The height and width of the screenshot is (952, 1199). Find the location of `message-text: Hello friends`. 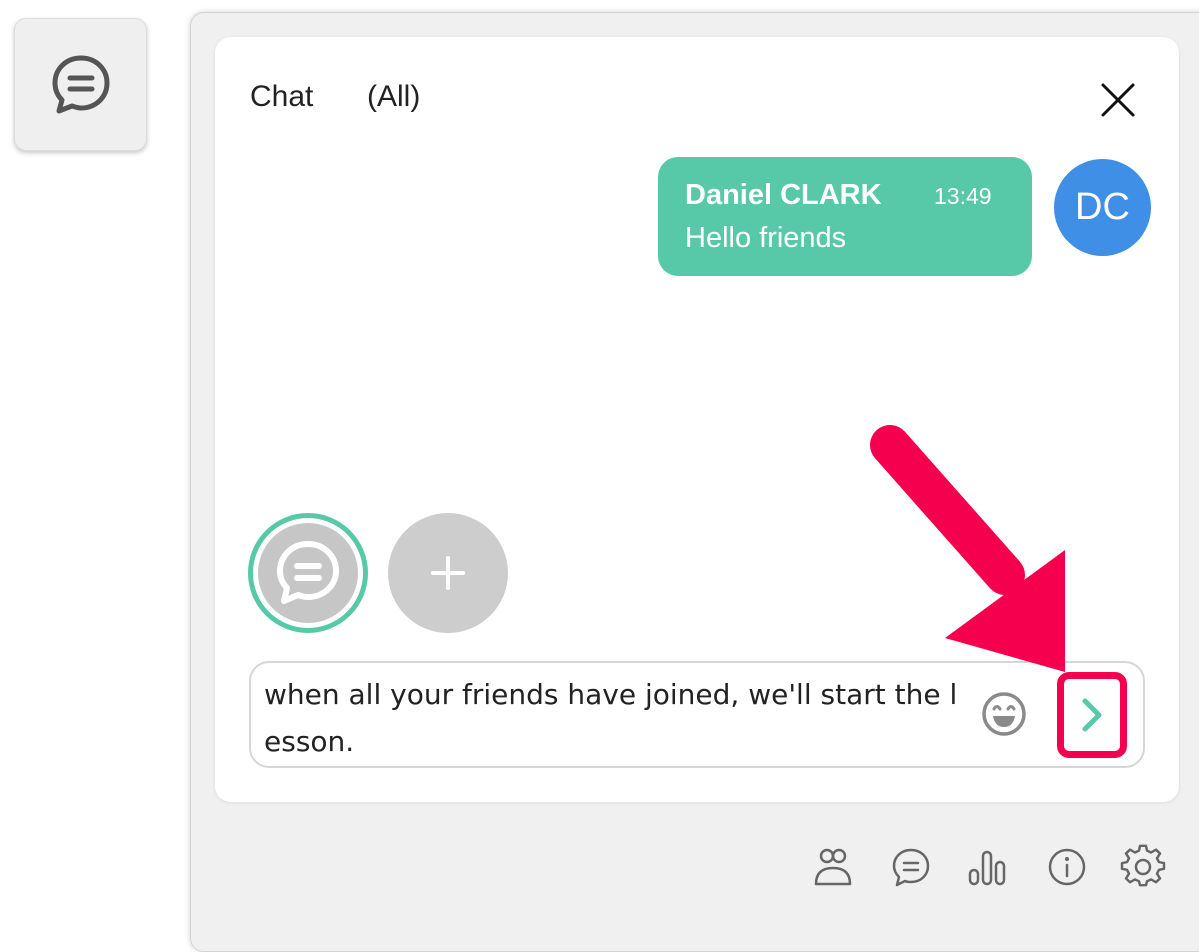

message-text: Hello friends is located at coordinates (766, 238).